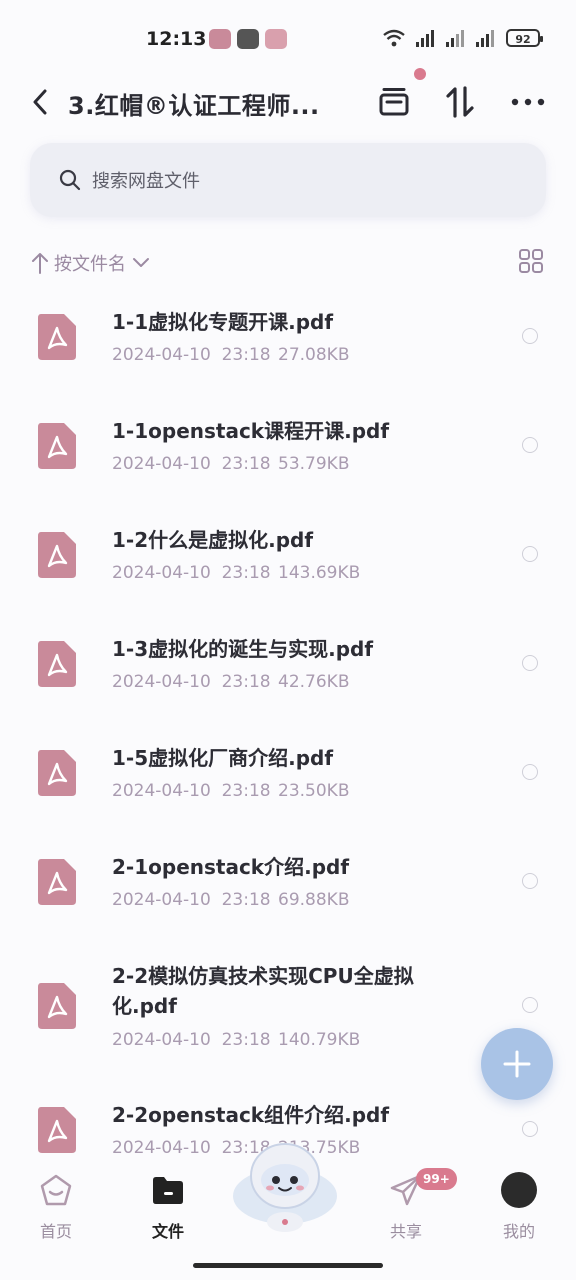  I want to click on wifi-icon, so click(394, 38).